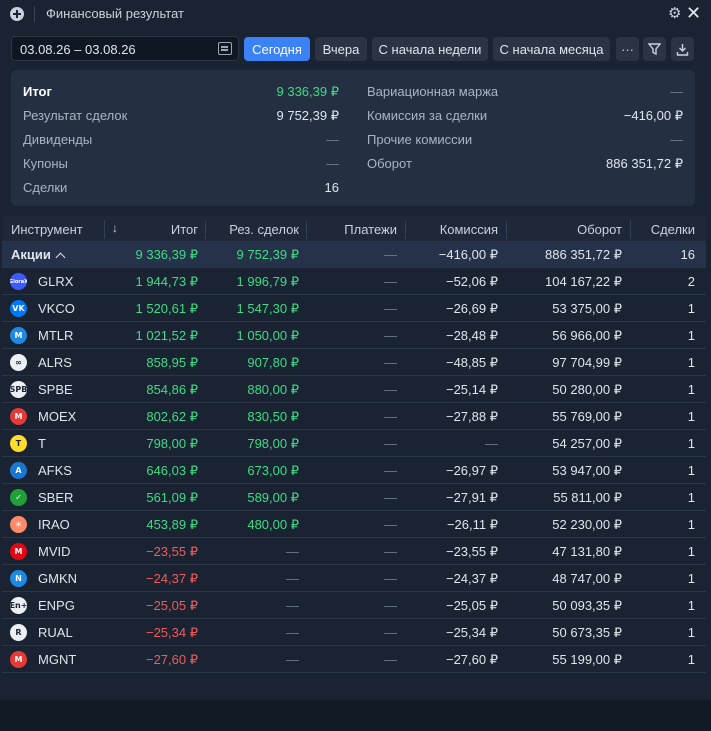 The height and width of the screenshot is (731, 711). I want to click on ticker-name: MVID, so click(54, 551).